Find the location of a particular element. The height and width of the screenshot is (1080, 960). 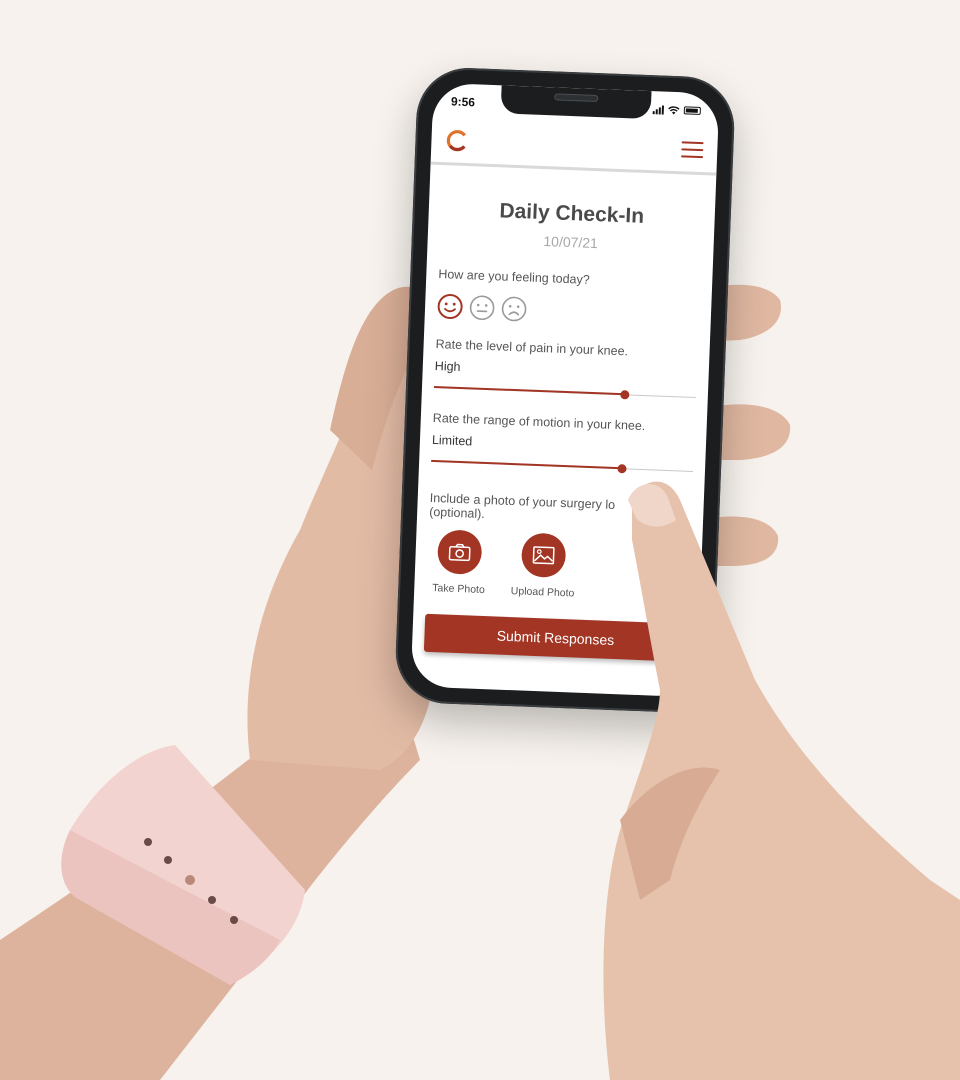

battery-icon is located at coordinates (692, 111).